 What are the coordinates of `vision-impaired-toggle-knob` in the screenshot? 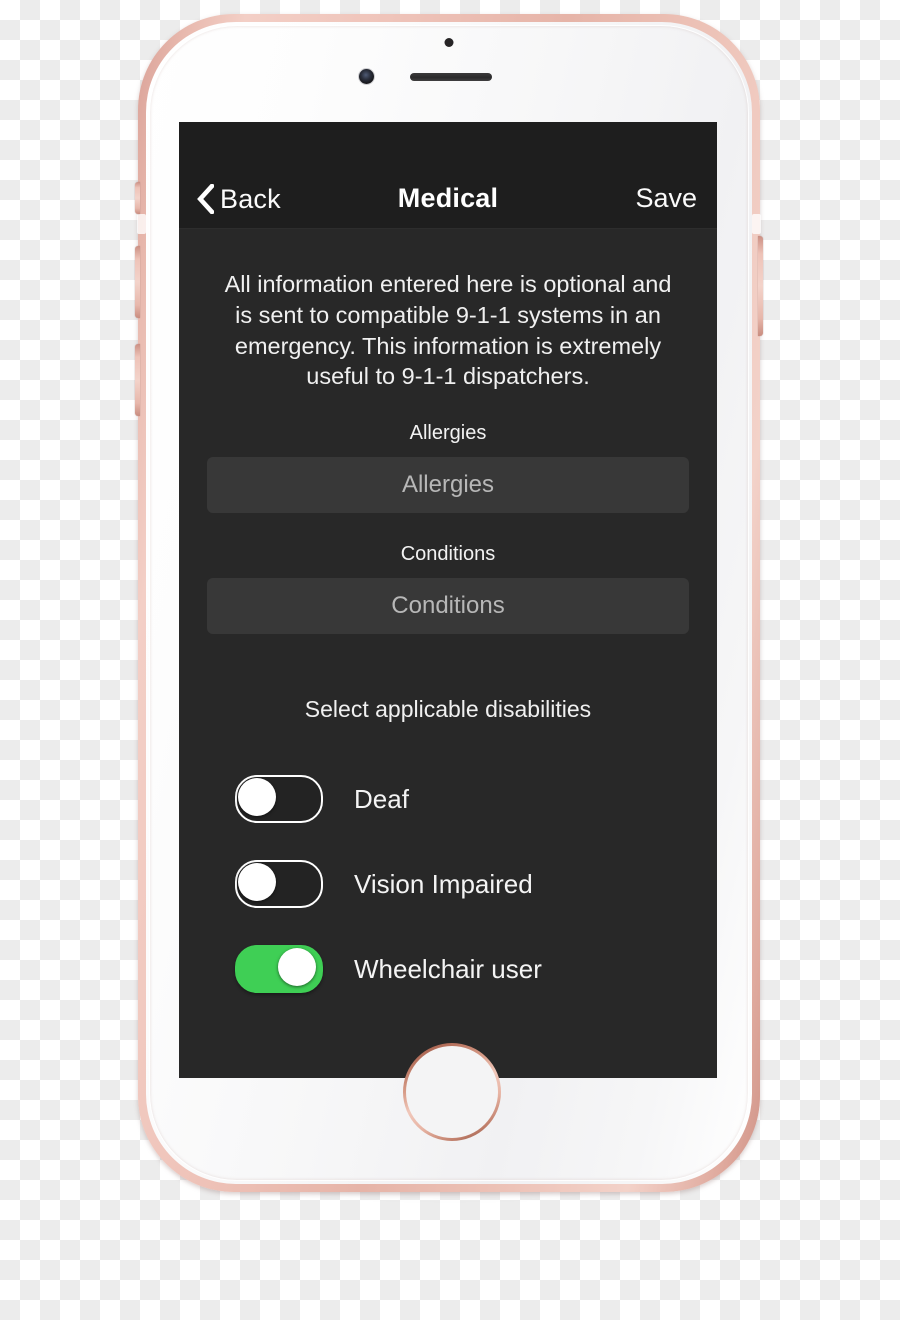 It's located at (257, 882).